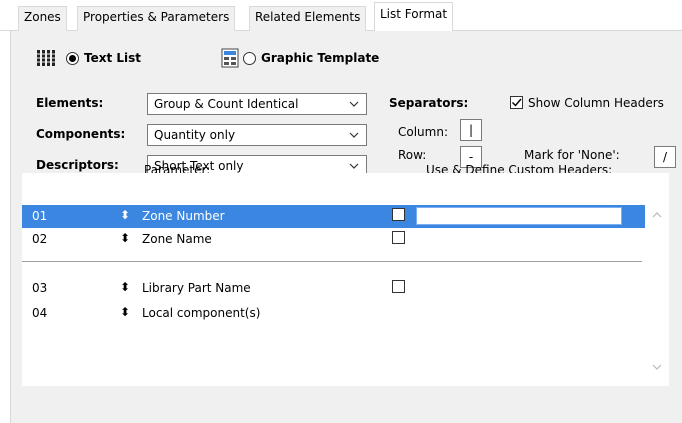 This screenshot has height=423, width=682. What do you see at coordinates (40, 313) in the screenshot?
I see `row-number: 04` at bounding box center [40, 313].